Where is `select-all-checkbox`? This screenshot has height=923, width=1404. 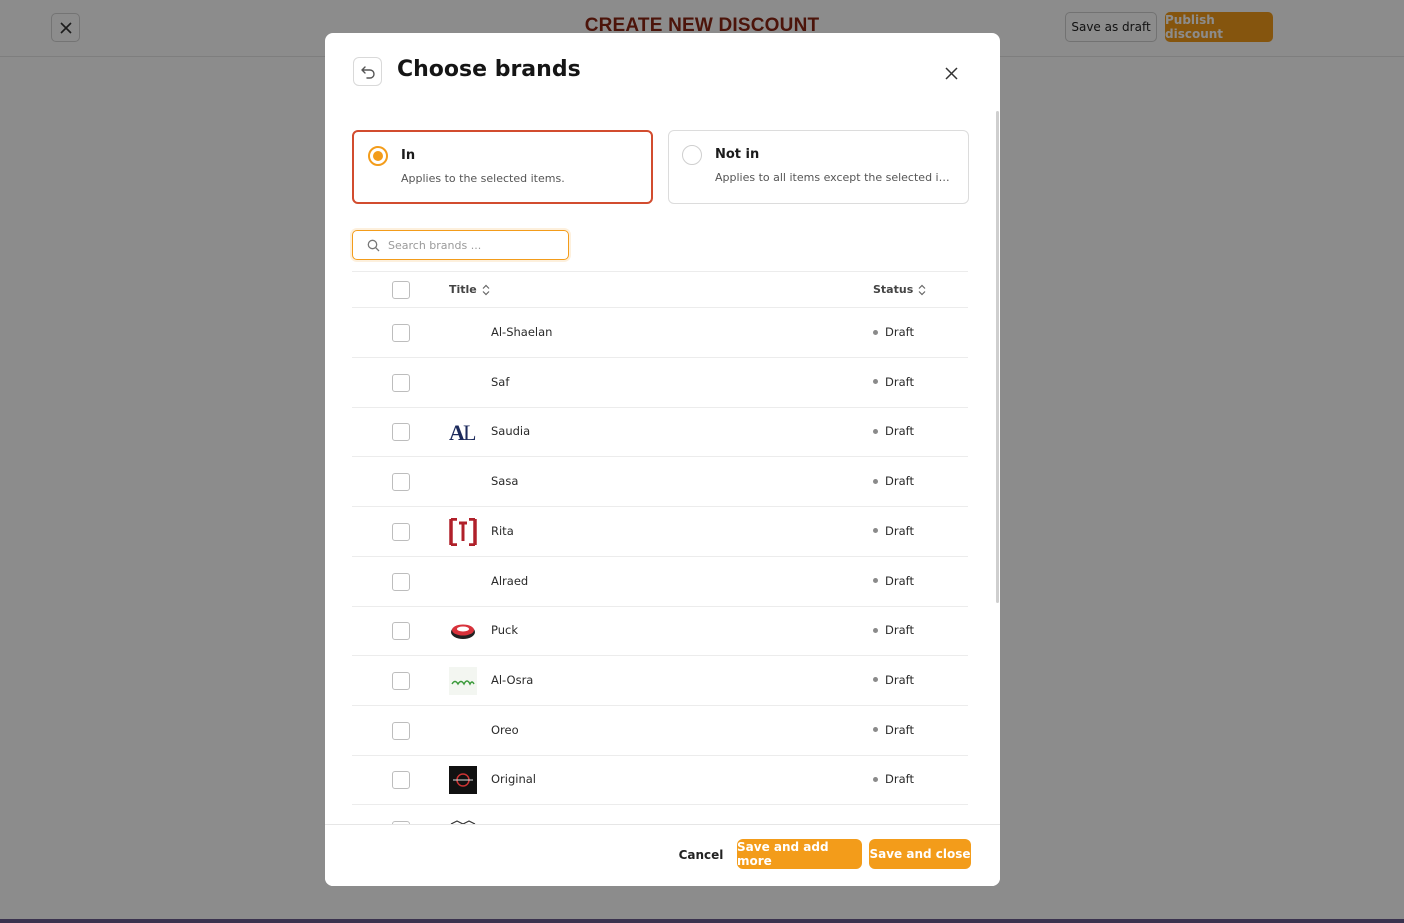 select-all-checkbox is located at coordinates (401, 290).